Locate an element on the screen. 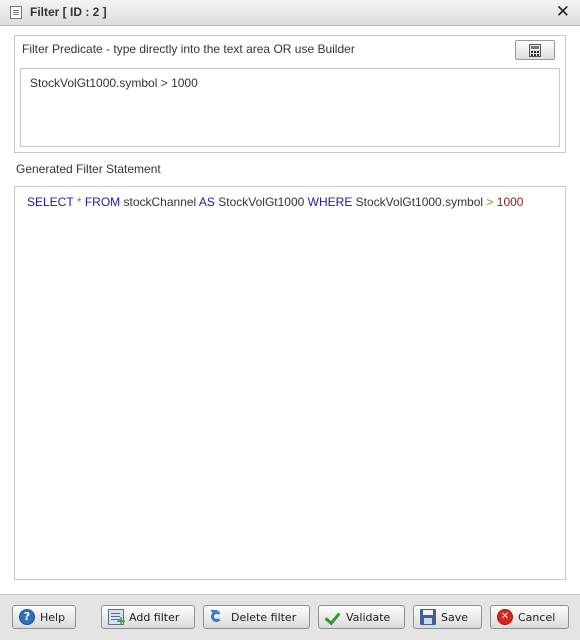  dialog-title: Filter [ ID : 2 ] is located at coordinates (68, 12).